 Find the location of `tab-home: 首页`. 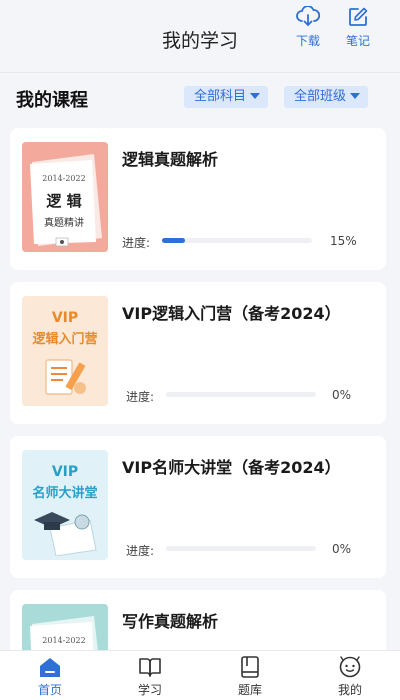

tab-home: 首页 is located at coordinates (50, 676).